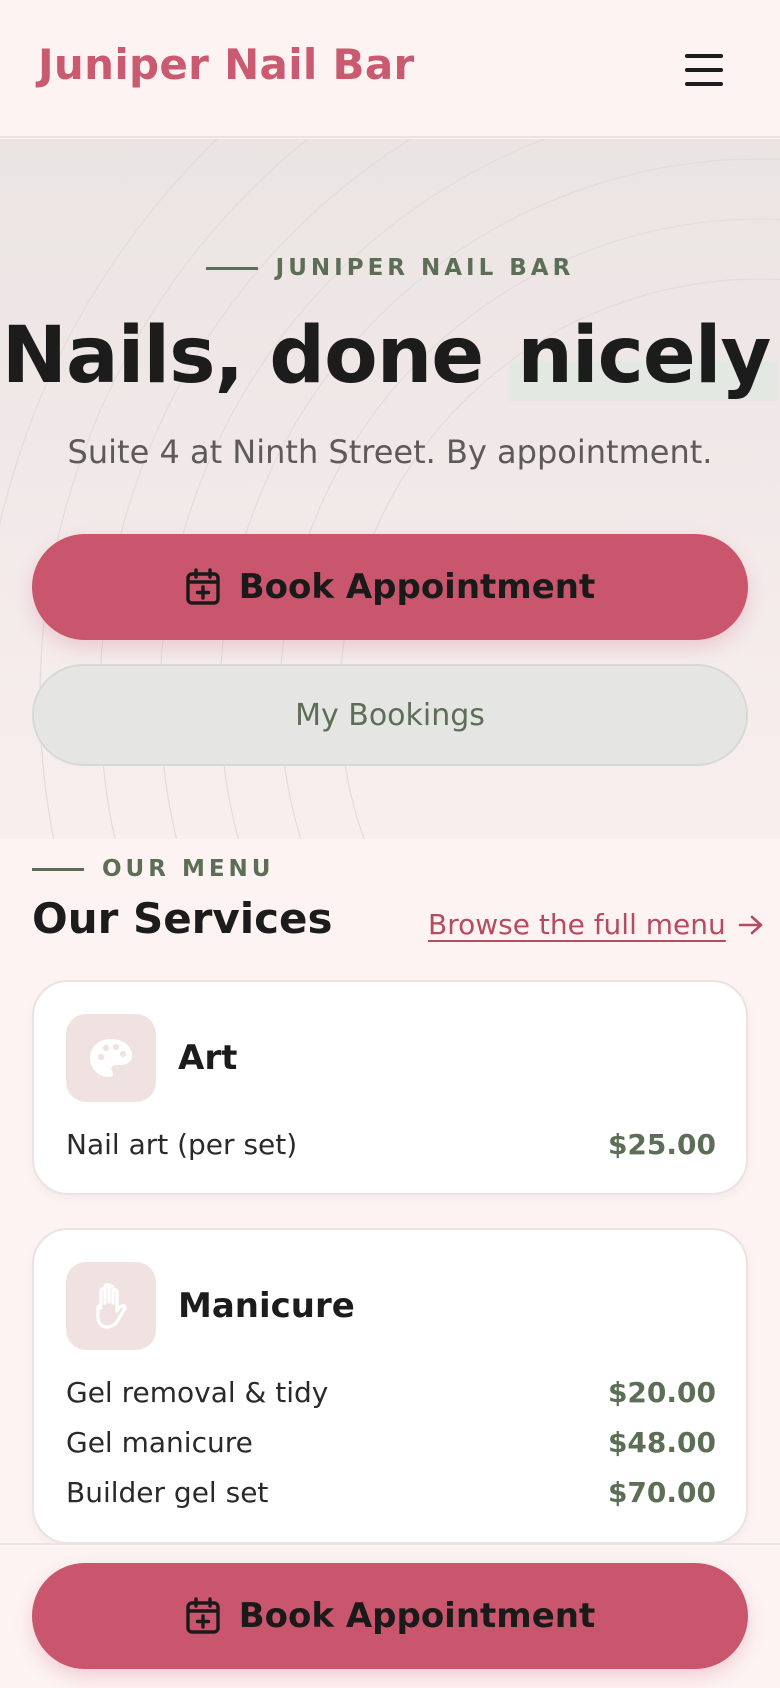 This screenshot has height=1688, width=780. I want to click on hero-title-main: Nails, done, so click(242, 356).